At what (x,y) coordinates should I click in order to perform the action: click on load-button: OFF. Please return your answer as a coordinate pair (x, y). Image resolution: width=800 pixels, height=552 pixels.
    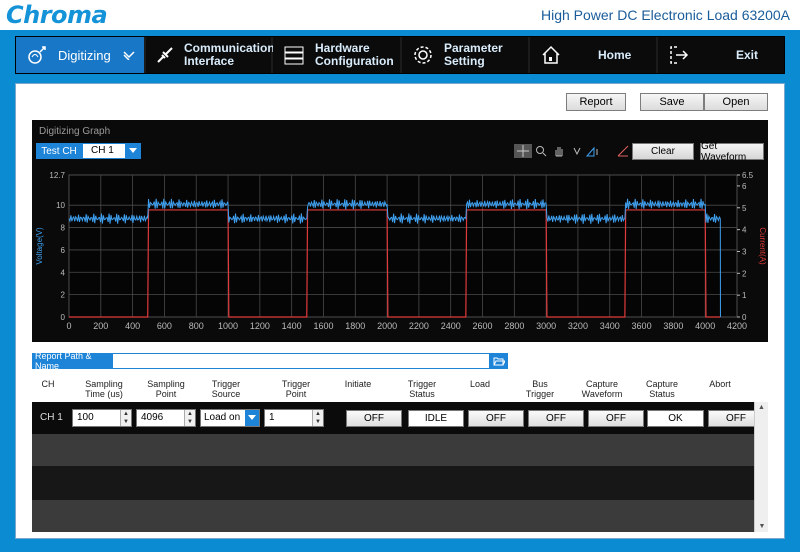
    Looking at the image, I should click on (496, 418).